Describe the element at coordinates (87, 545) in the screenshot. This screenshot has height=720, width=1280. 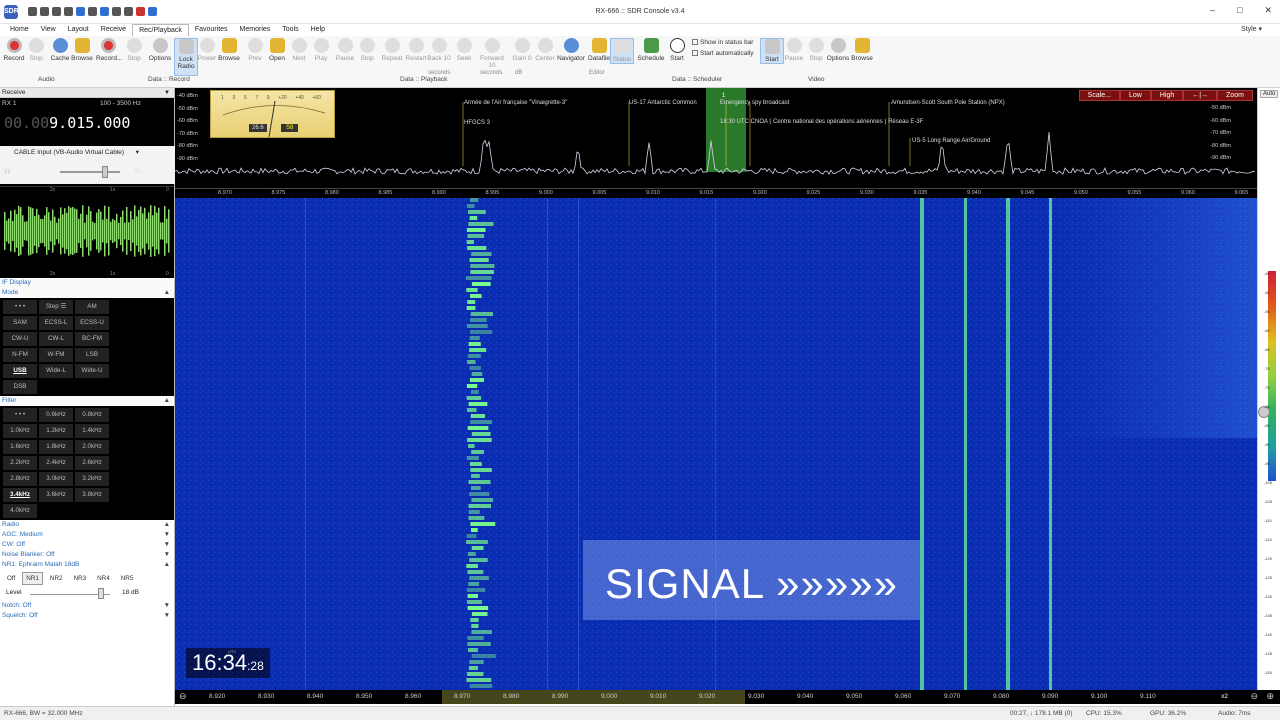
I see `cw-setting: CW: Off ▼` at that location.